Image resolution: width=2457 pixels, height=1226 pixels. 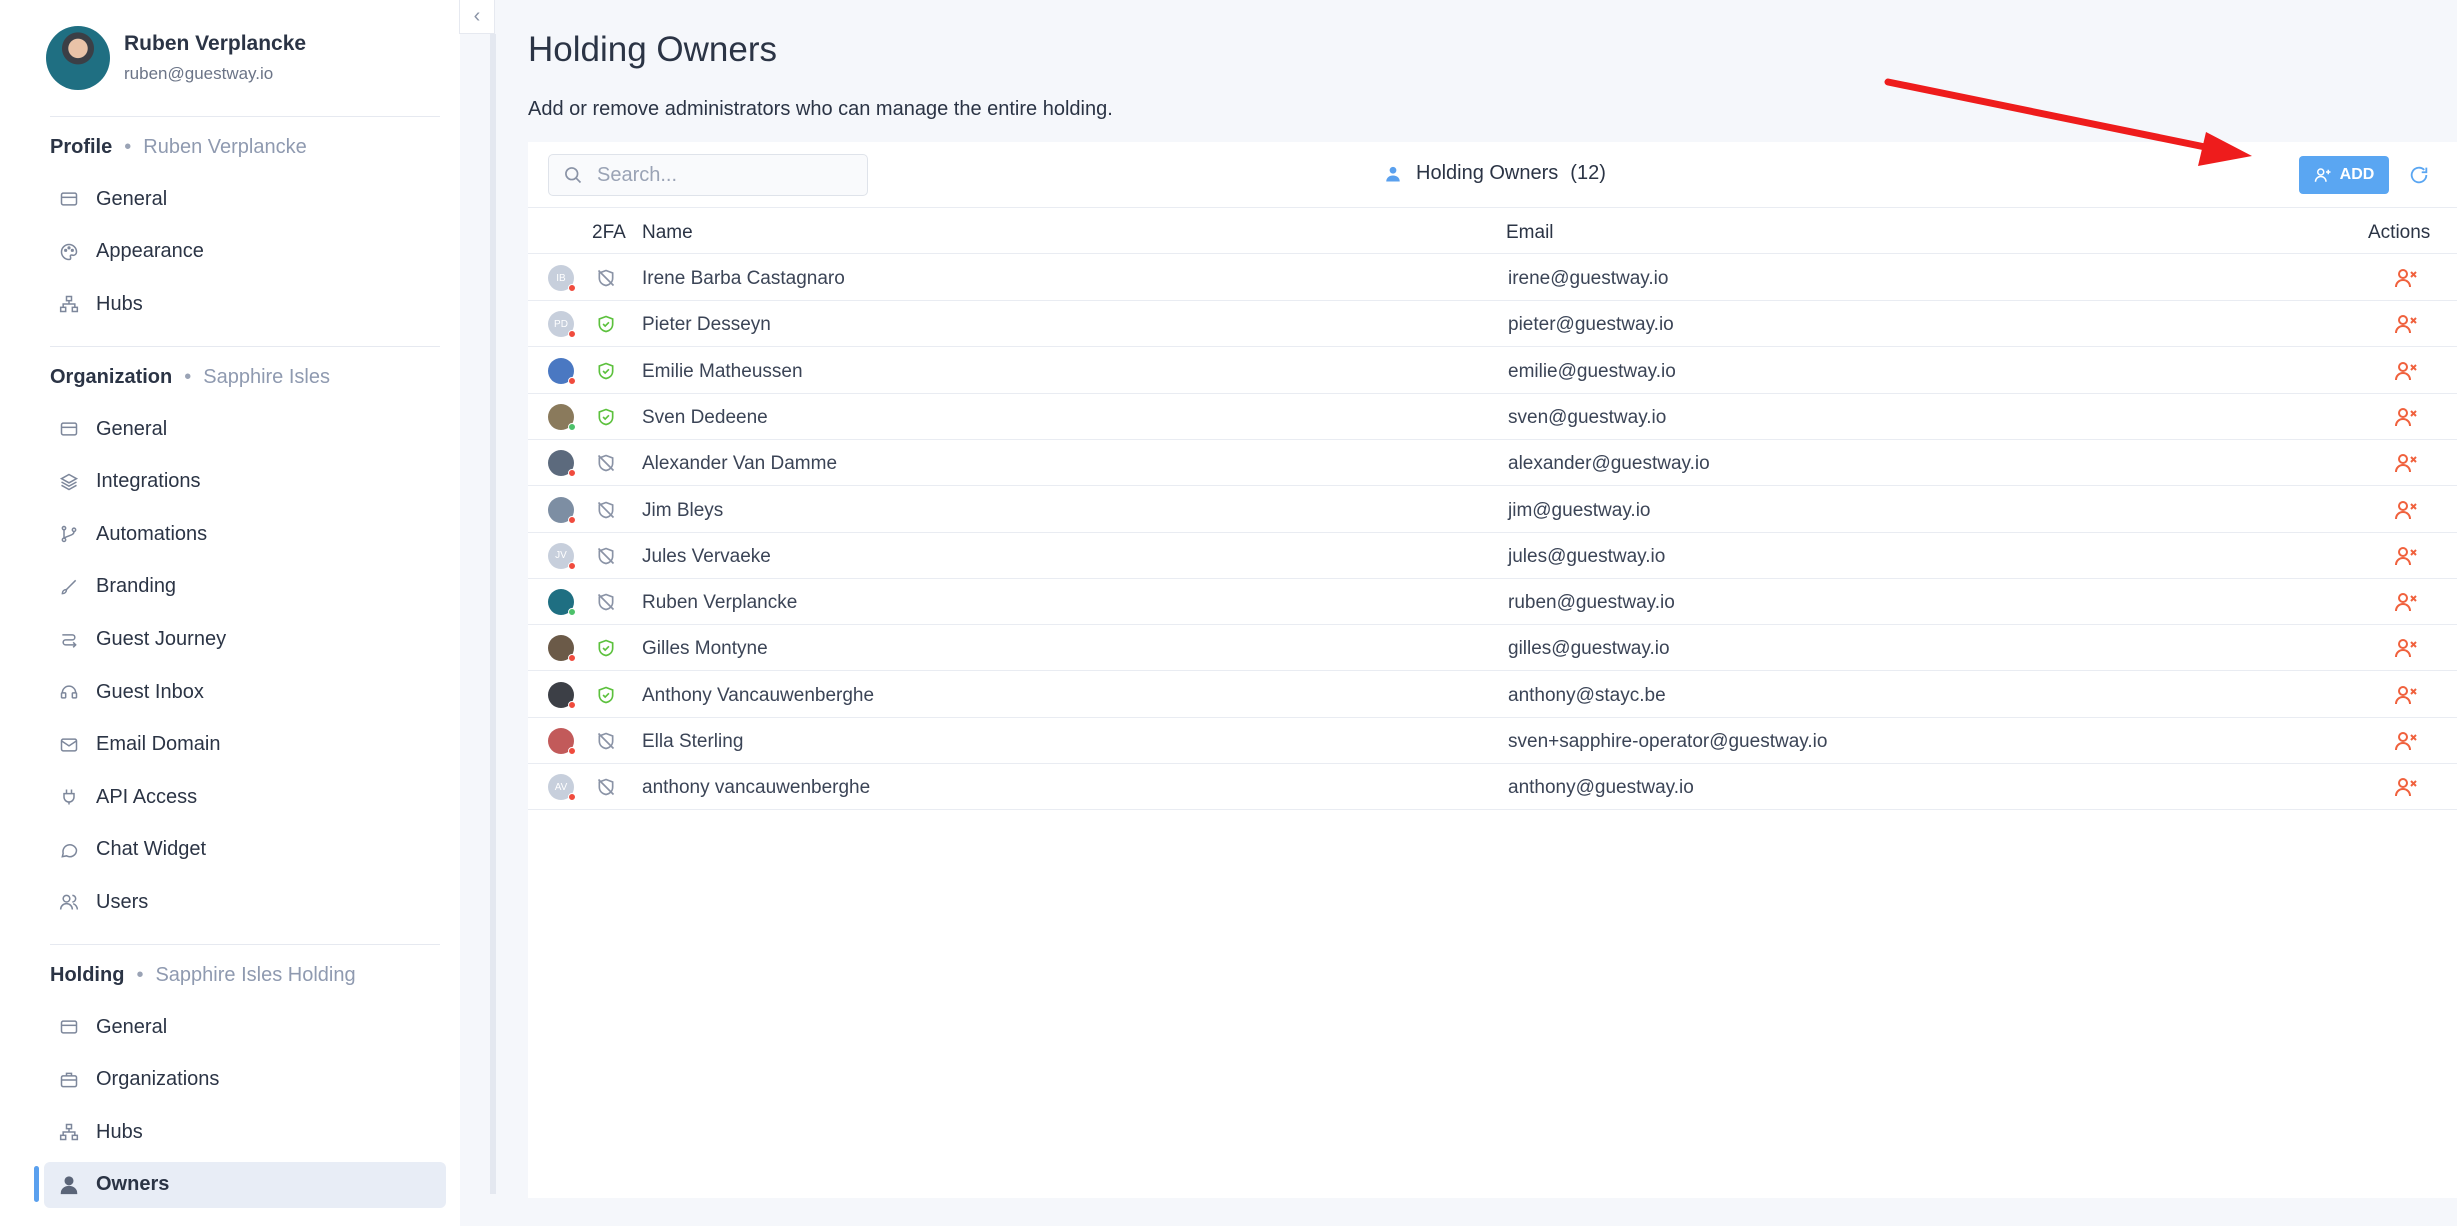 I want to click on sidebar-item-label: Guest Inbox, so click(x=150, y=691).